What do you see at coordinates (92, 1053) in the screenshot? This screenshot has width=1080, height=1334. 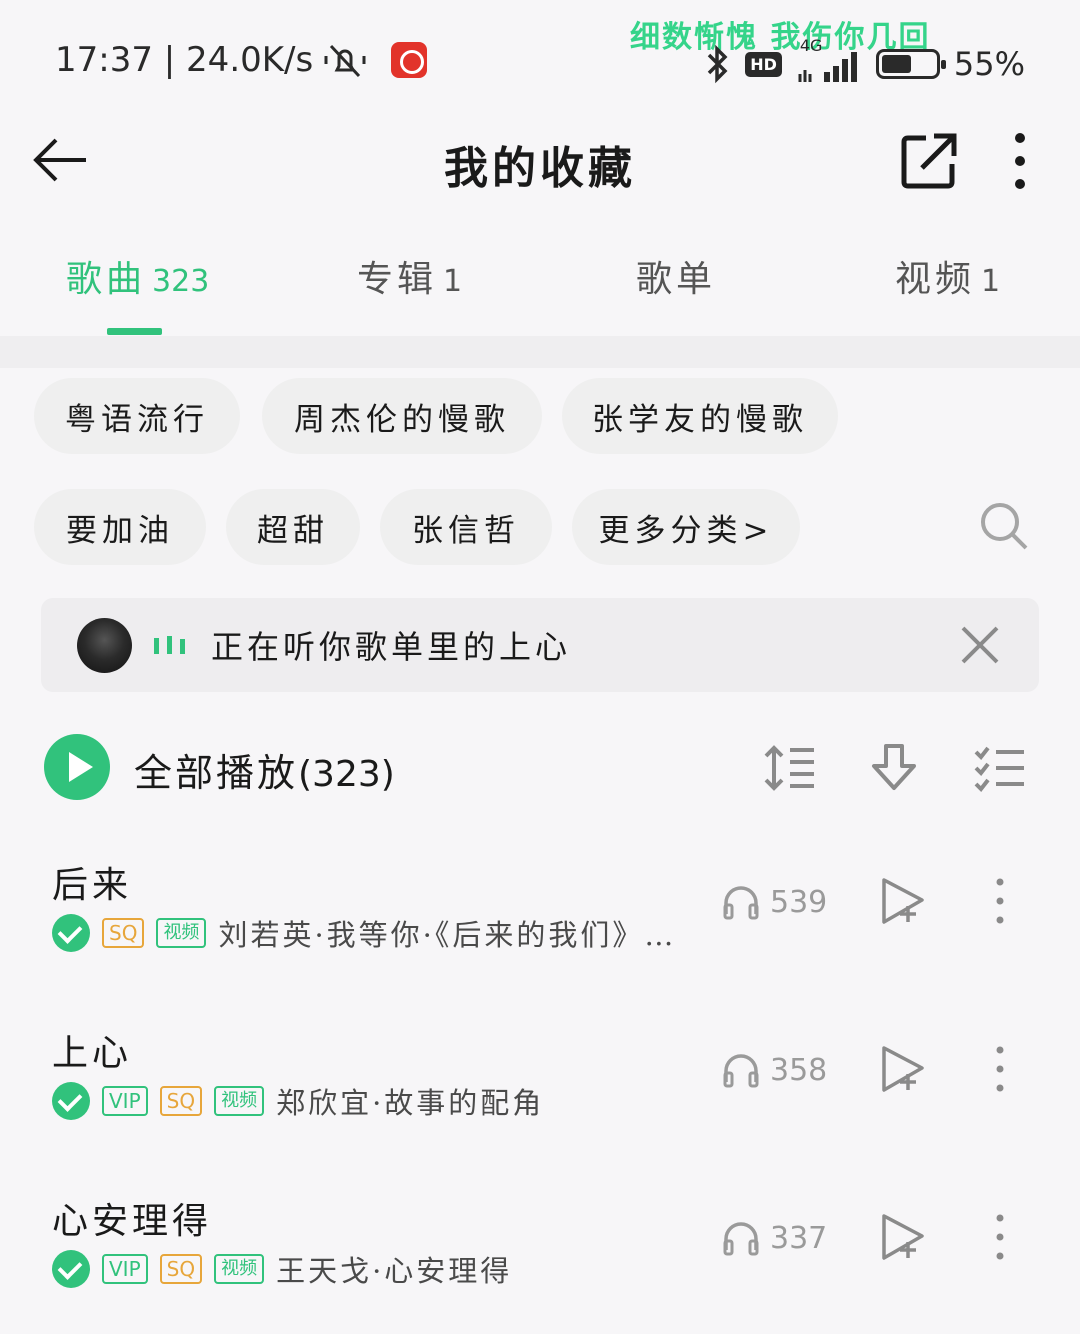 I see `song-title: 上心` at bounding box center [92, 1053].